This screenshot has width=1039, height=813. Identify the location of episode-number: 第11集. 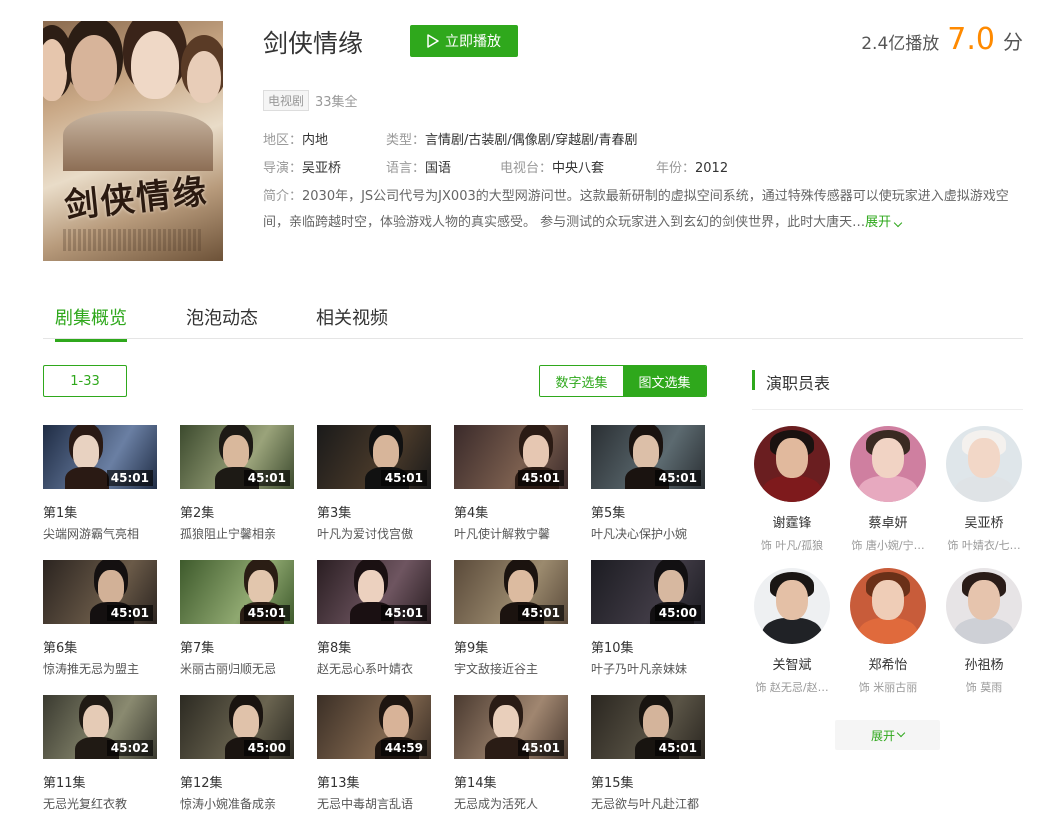
(100, 781).